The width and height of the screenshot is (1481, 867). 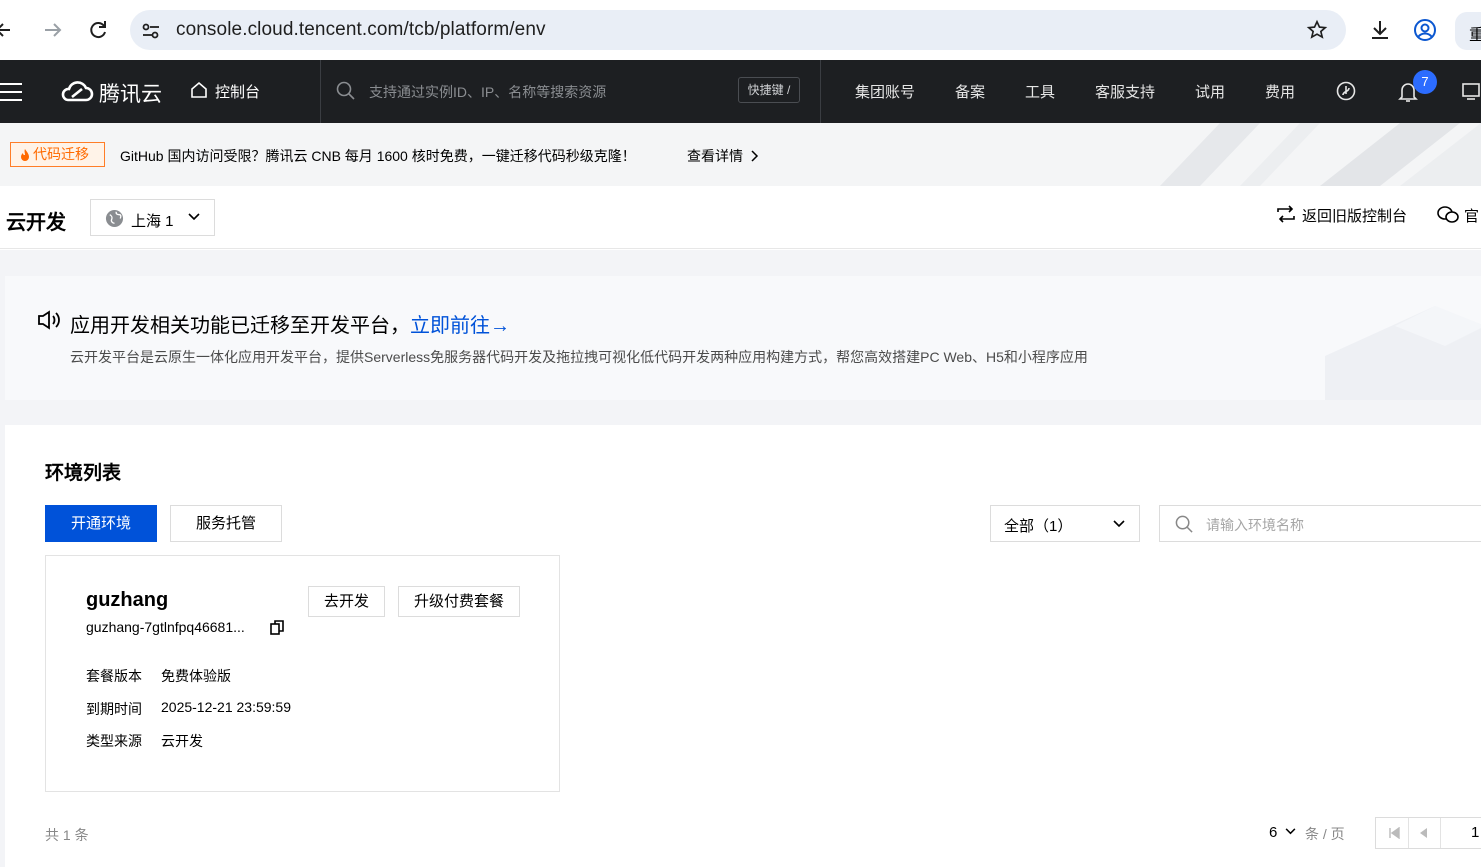 I want to click on notice-title: 应用开发相关功能已迁移至开发平台，立即前往→, so click(x=290, y=323).